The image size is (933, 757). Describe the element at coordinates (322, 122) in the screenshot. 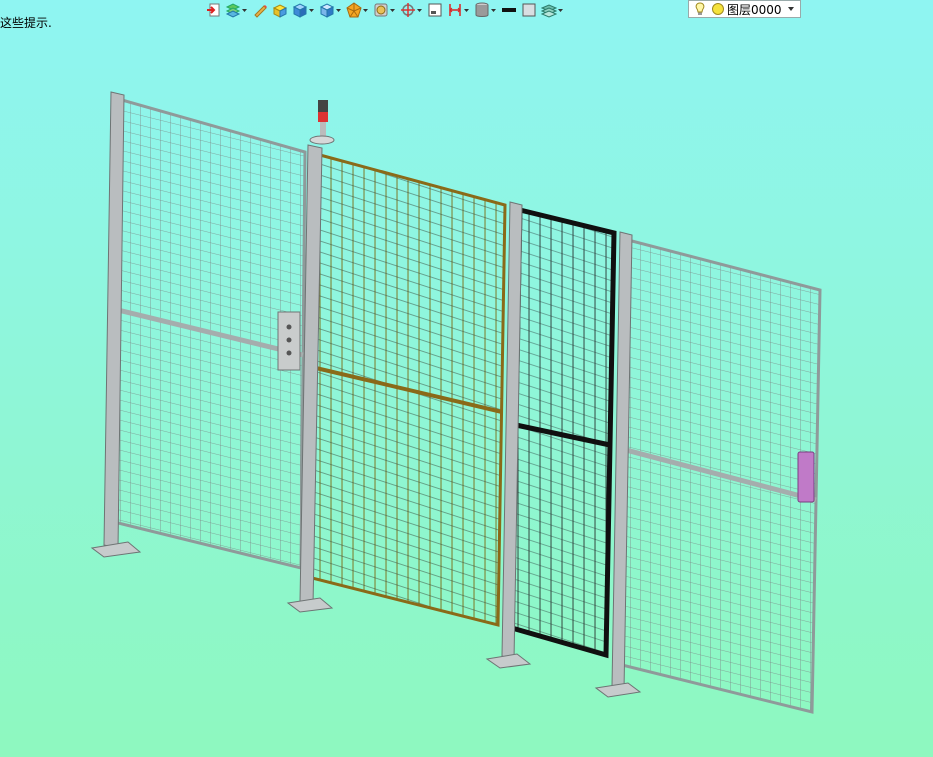

I see `signal-tower-light` at that location.